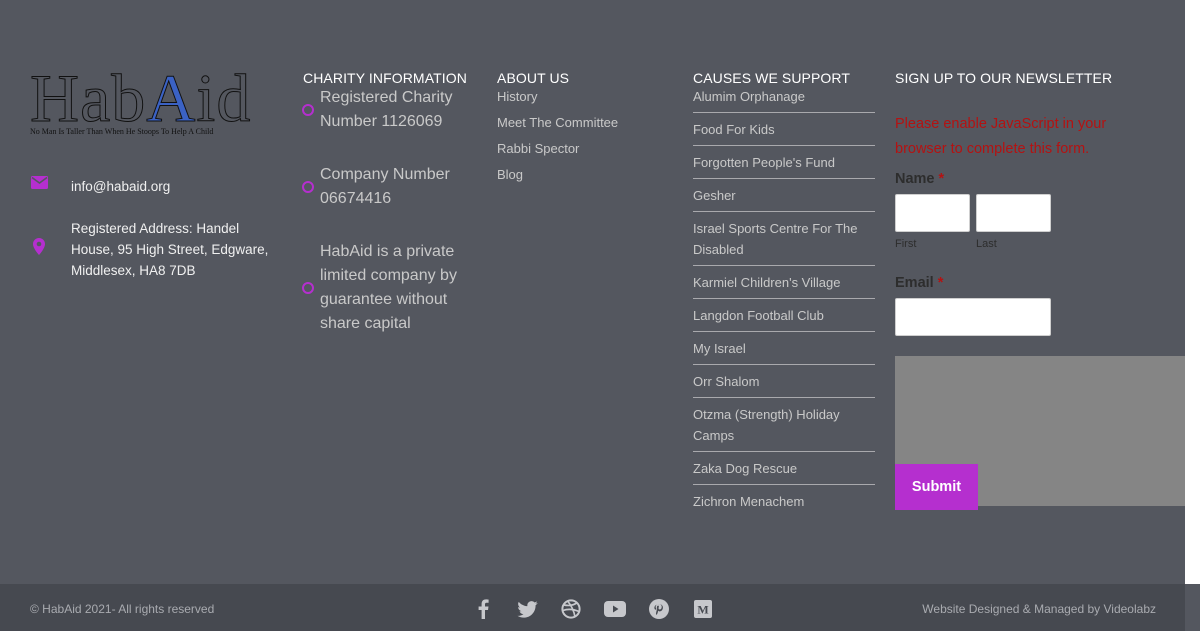 This screenshot has height=631, width=1200. What do you see at coordinates (527, 609) in the screenshot?
I see `twitter-icon` at bounding box center [527, 609].